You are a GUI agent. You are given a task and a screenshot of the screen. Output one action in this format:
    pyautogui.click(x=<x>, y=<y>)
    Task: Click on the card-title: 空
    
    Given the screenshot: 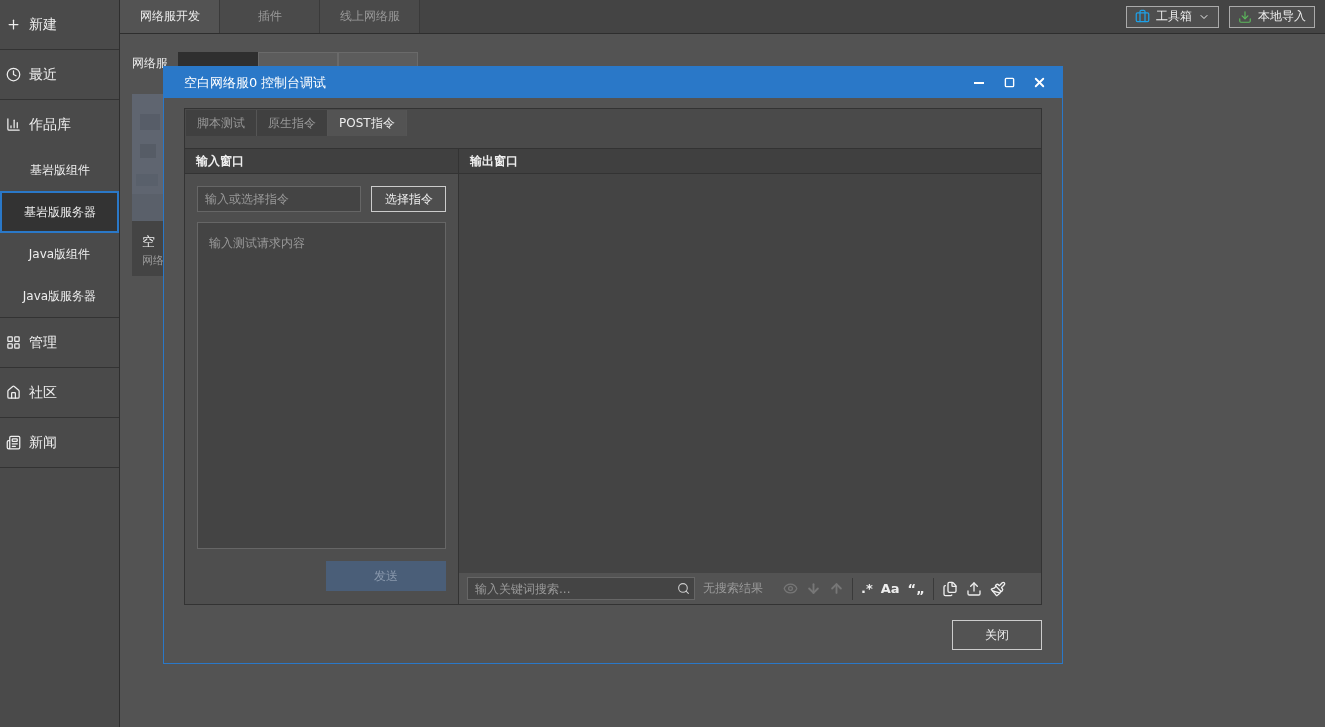 What is the action you would take?
    pyautogui.click(x=148, y=242)
    